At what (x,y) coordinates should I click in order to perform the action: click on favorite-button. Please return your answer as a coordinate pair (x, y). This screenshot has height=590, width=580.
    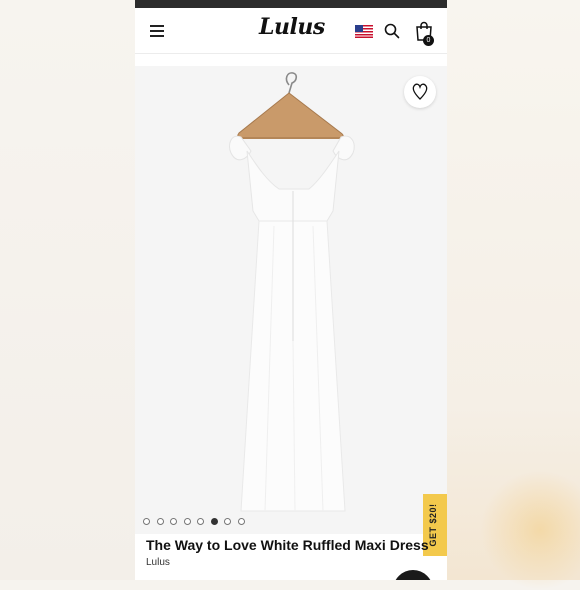
    Looking at the image, I should click on (420, 92).